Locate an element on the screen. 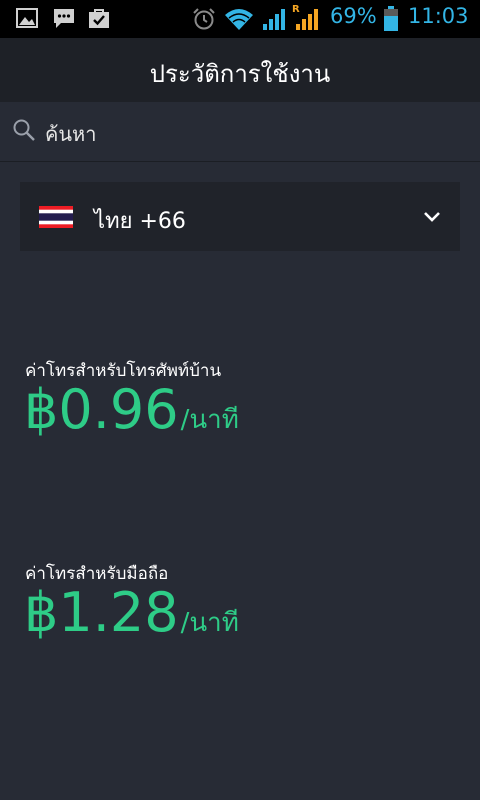 The image size is (480, 800). mobile-rate-value: ฿1.28/นาที is located at coordinates (131, 612).